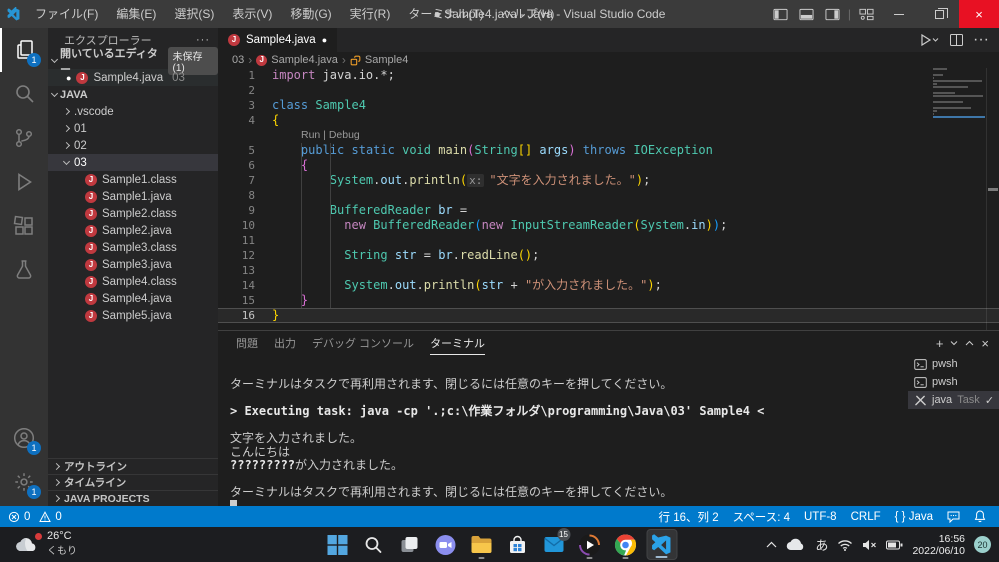 This screenshot has height=562, width=999. Describe the element at coordinates (953, 364) in the screenshot. I see `terminal-item-pwsh-0: pwsh` at that location.